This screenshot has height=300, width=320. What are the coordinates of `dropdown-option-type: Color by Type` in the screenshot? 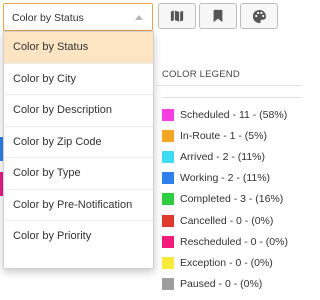 It's located at (78, 174).